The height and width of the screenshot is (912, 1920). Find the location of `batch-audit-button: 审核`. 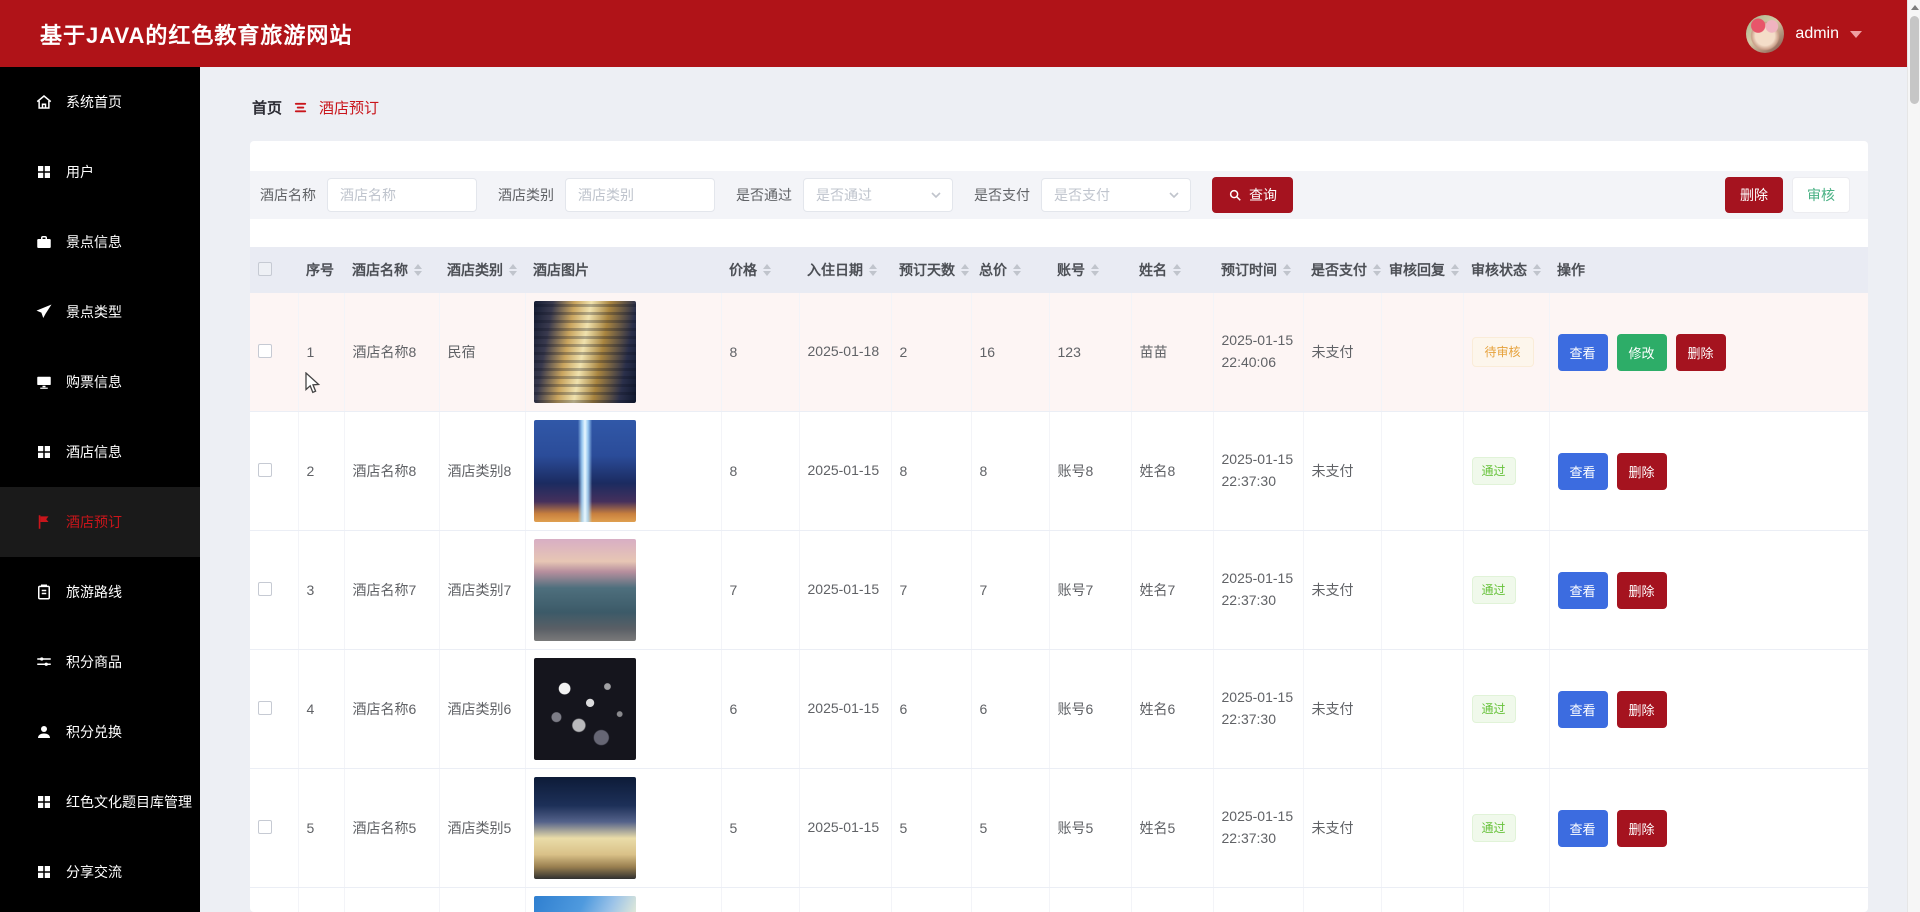

batch-audit-button: 审核 is located at coordinates (1821, 195).